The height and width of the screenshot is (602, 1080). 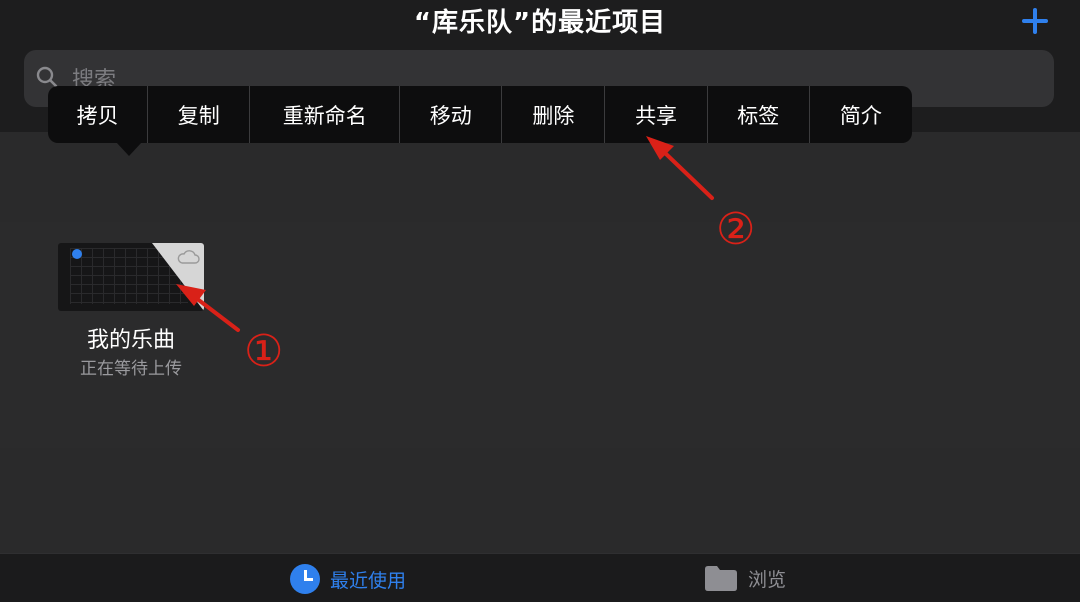 I want to click on tab-recent-label: 最近使用, so click(x=368, y=580).